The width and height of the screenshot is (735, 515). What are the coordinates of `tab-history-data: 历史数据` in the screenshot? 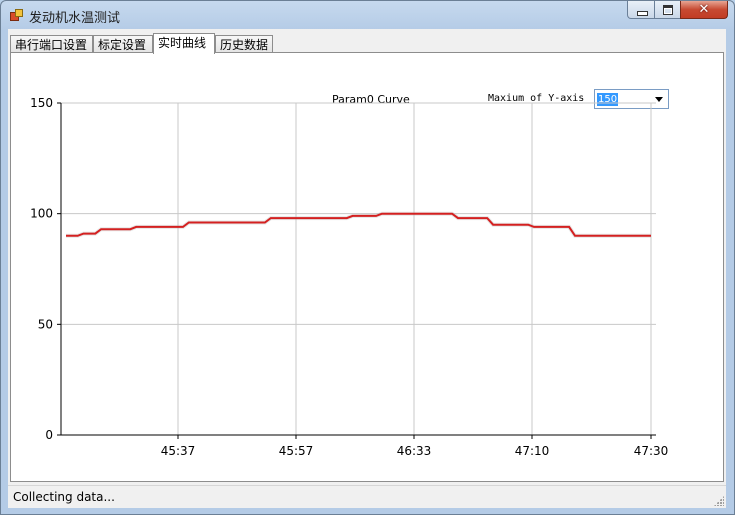 It's located at (244, 44).